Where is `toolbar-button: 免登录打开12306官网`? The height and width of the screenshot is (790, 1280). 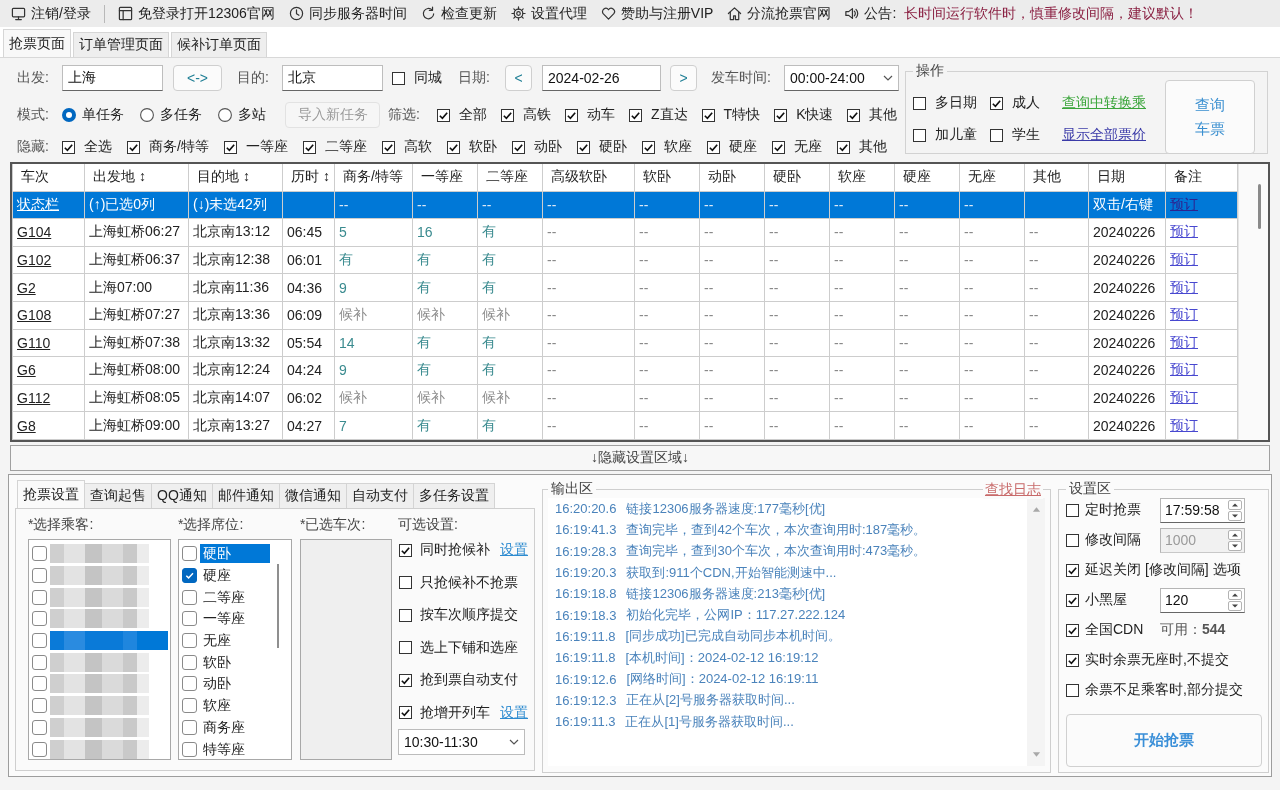 toolbar-button: 免登录打开12306官网 is located at coordinates (196, 13).